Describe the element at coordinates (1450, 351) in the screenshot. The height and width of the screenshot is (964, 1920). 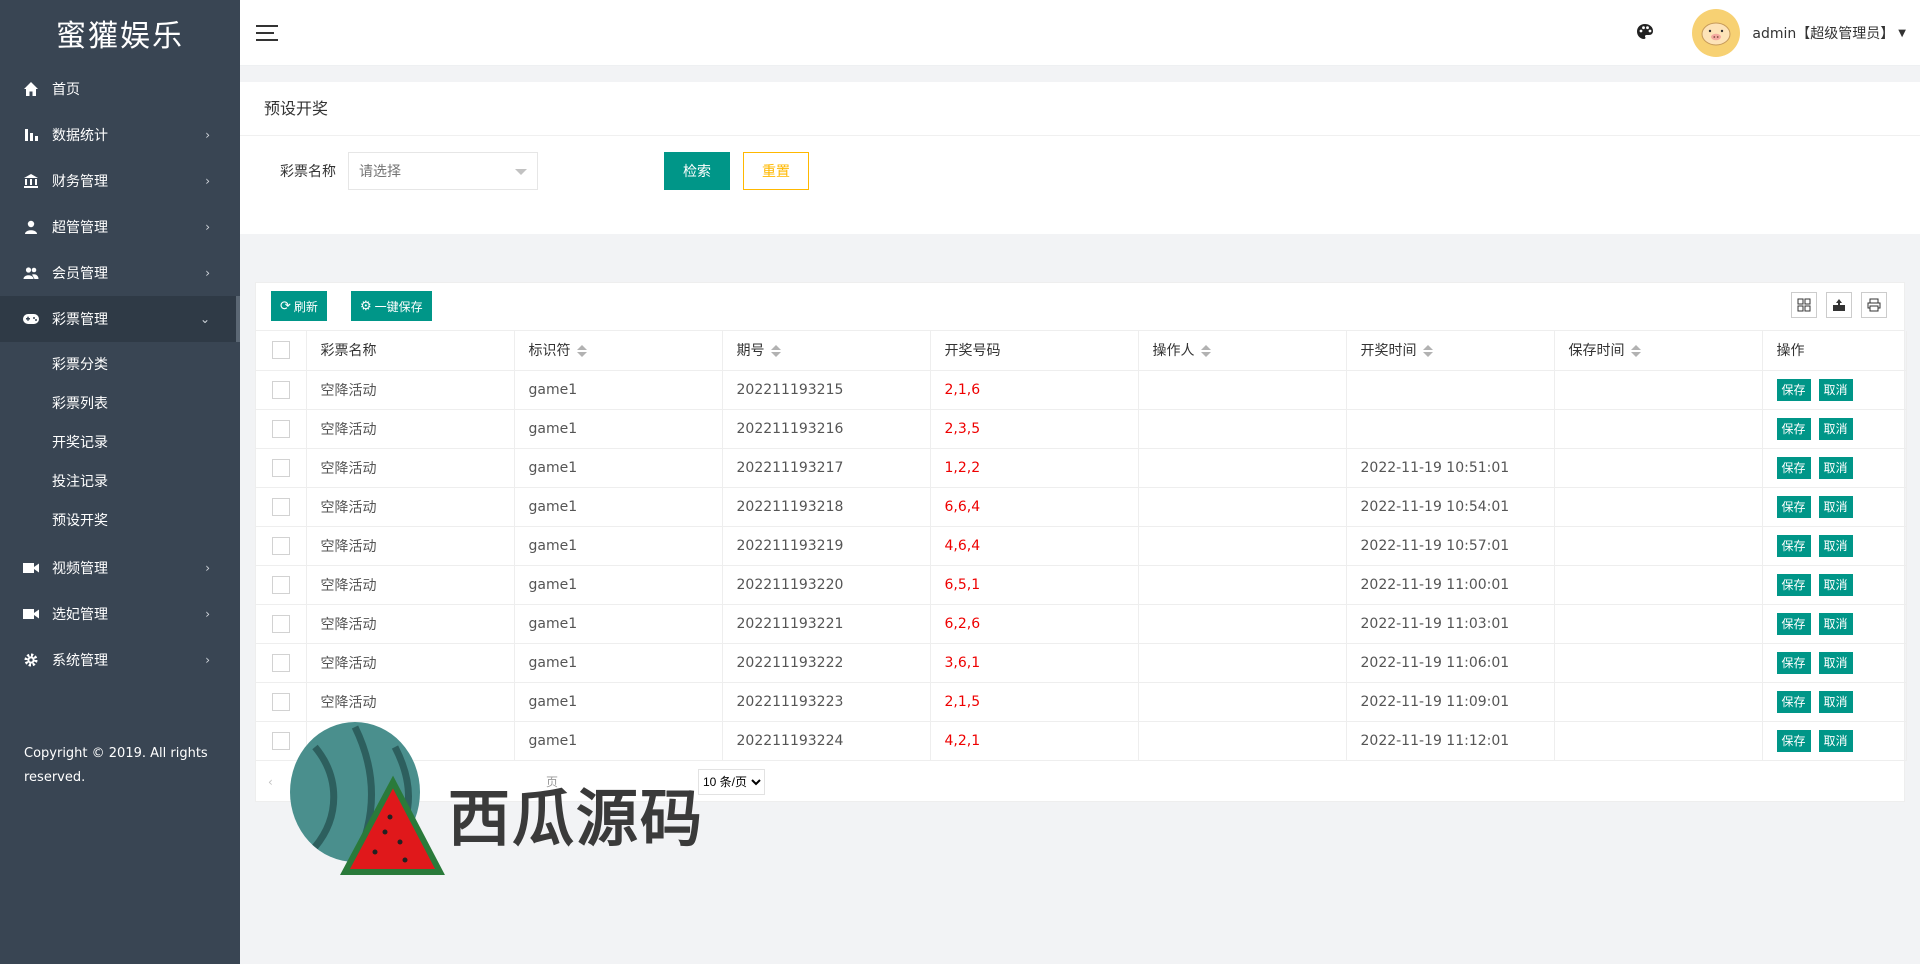
I see `column-header-open-time: 开奖时间` at that location.